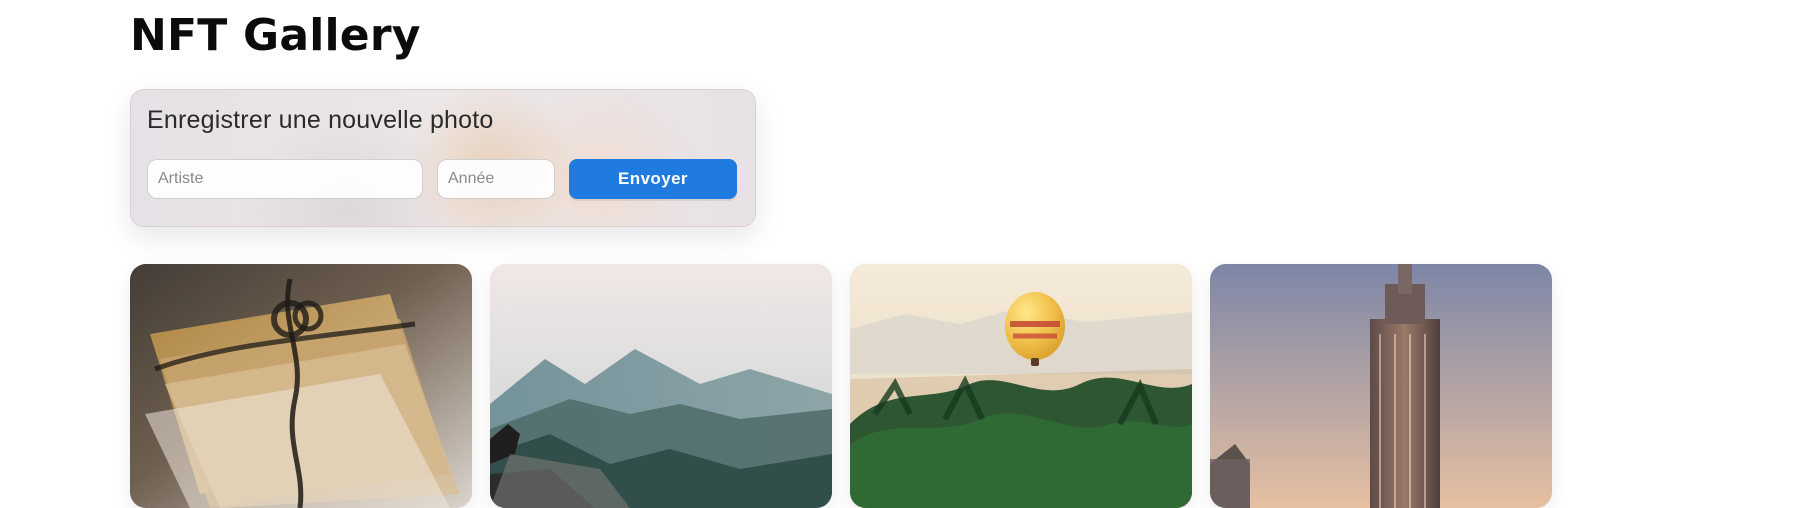  Describe the element at coordinates (275, 35) in the screenshot. I see `page-title: NFT Gallery` at that location.